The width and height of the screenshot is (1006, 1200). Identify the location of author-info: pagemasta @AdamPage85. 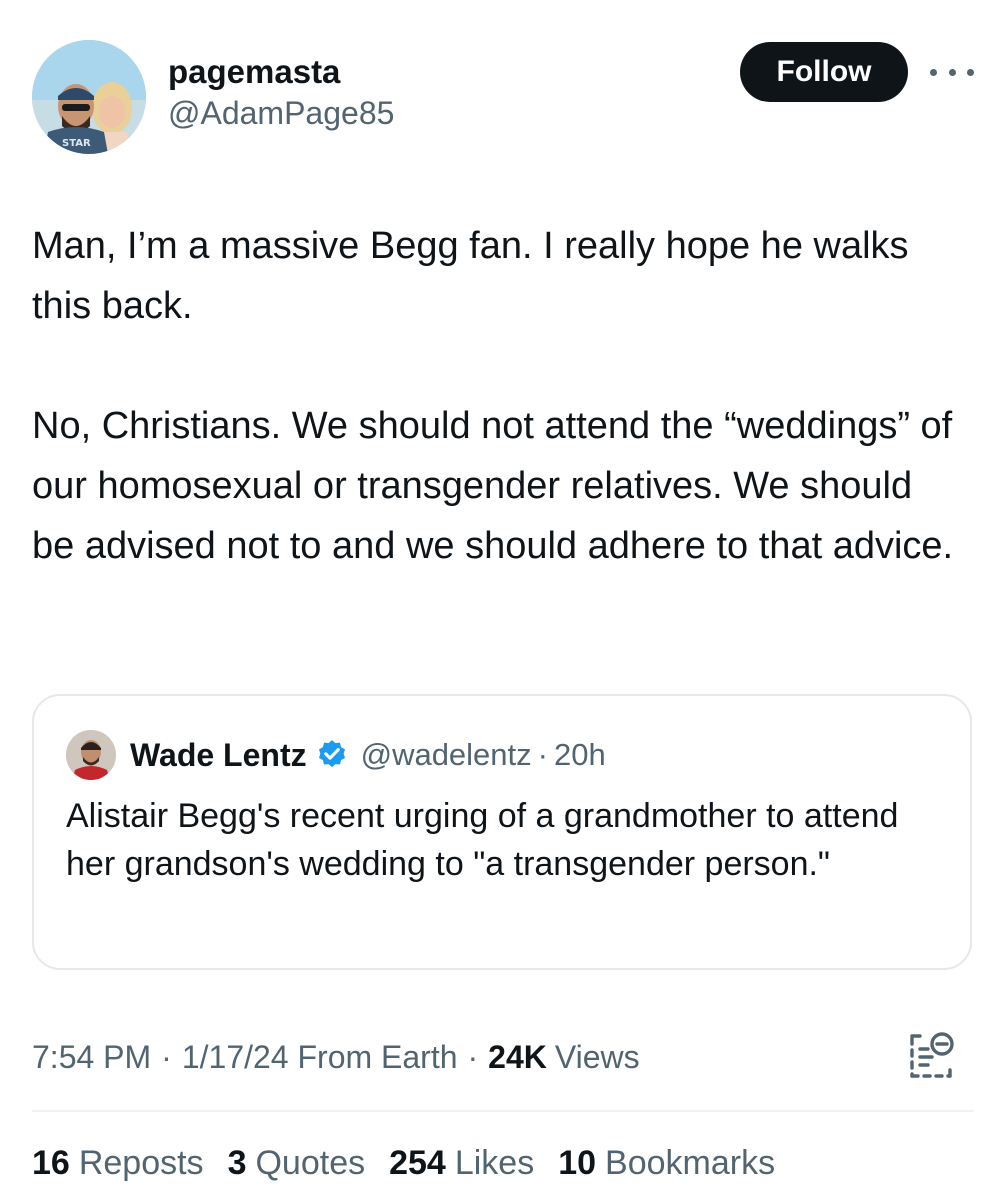
(281, 93).